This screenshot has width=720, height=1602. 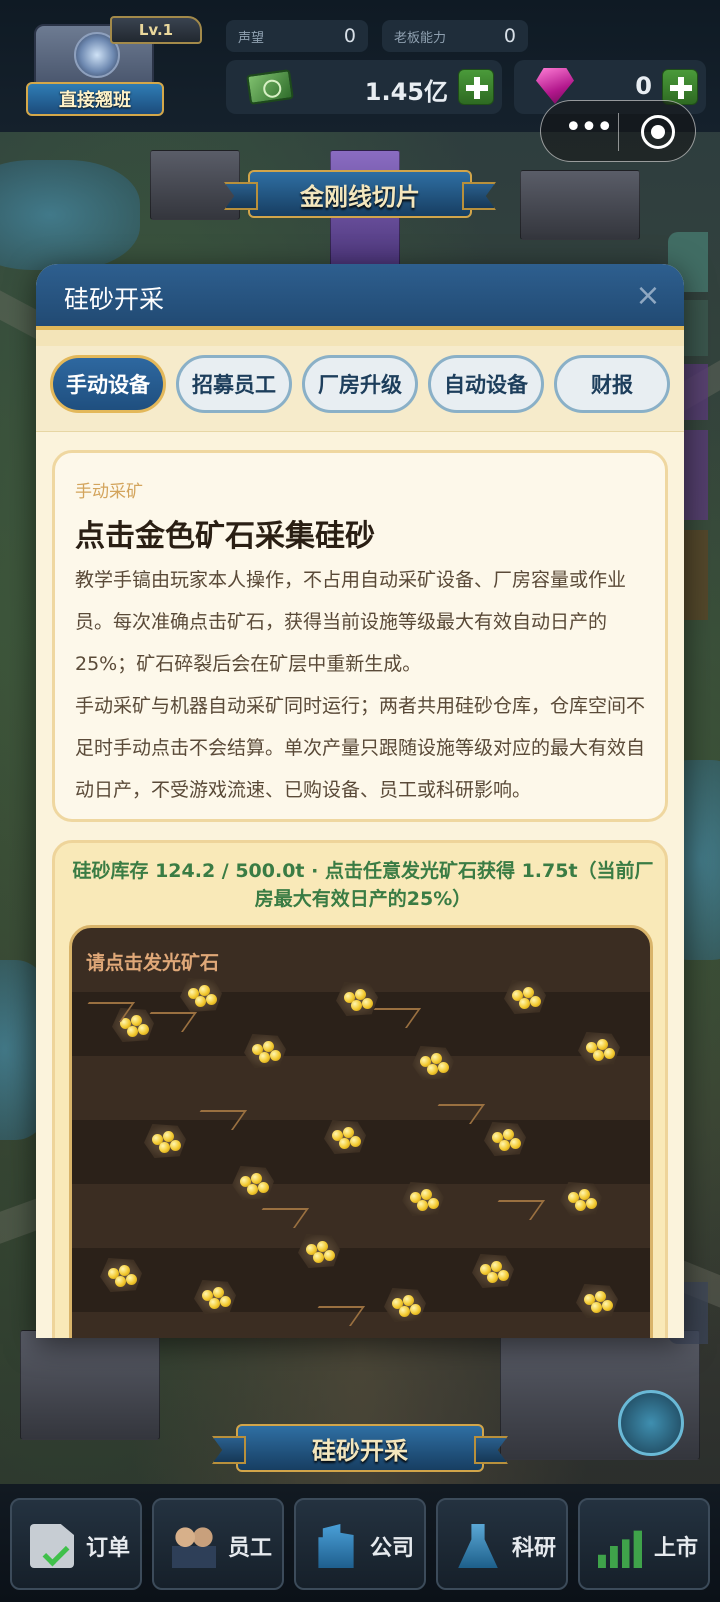 I want to click on mine-hint: 请点击发光矿石, so click(x=153, y=963).